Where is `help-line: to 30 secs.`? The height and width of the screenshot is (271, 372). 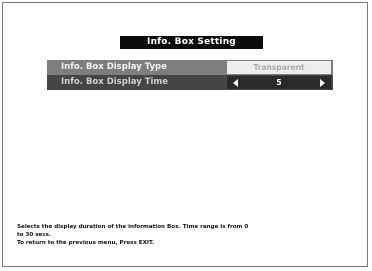
help-line: to 30 secs. is located at coordinates (34, 235).